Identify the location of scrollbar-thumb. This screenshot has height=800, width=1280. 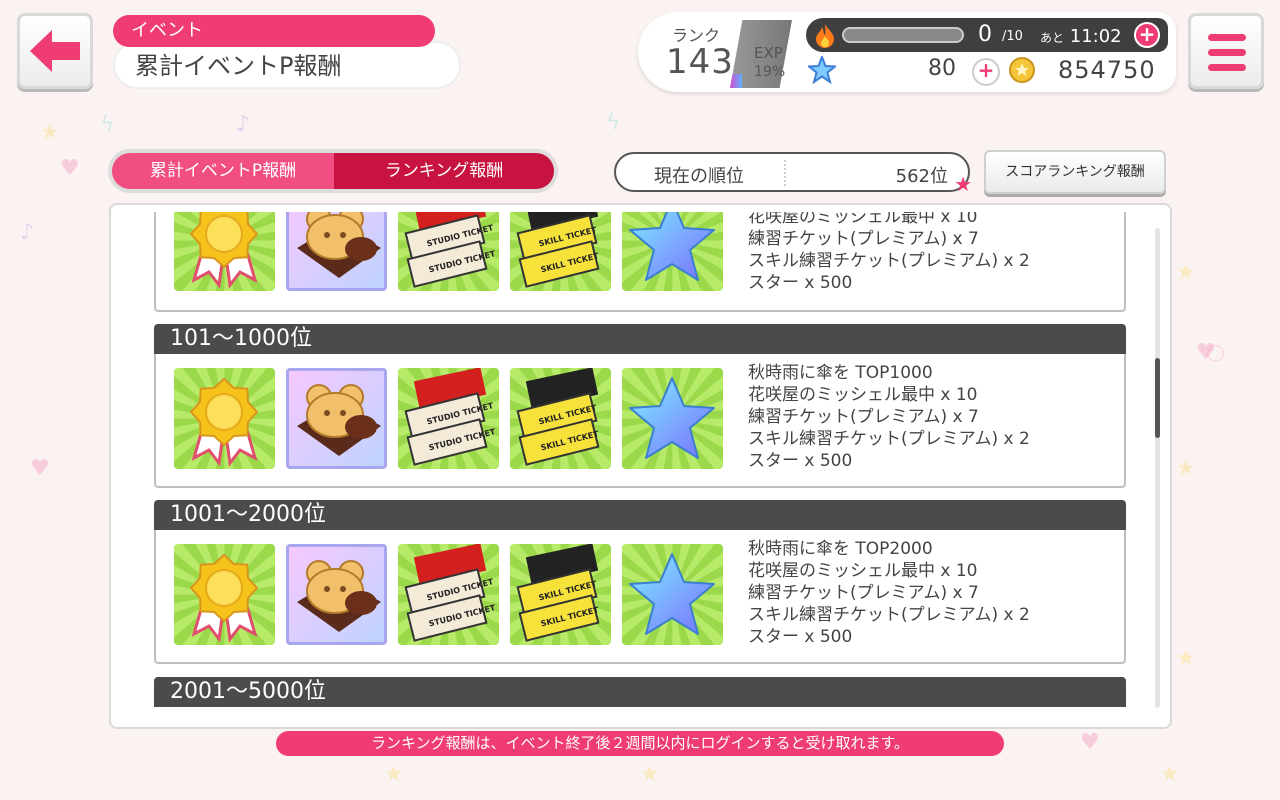
(1157, 398).